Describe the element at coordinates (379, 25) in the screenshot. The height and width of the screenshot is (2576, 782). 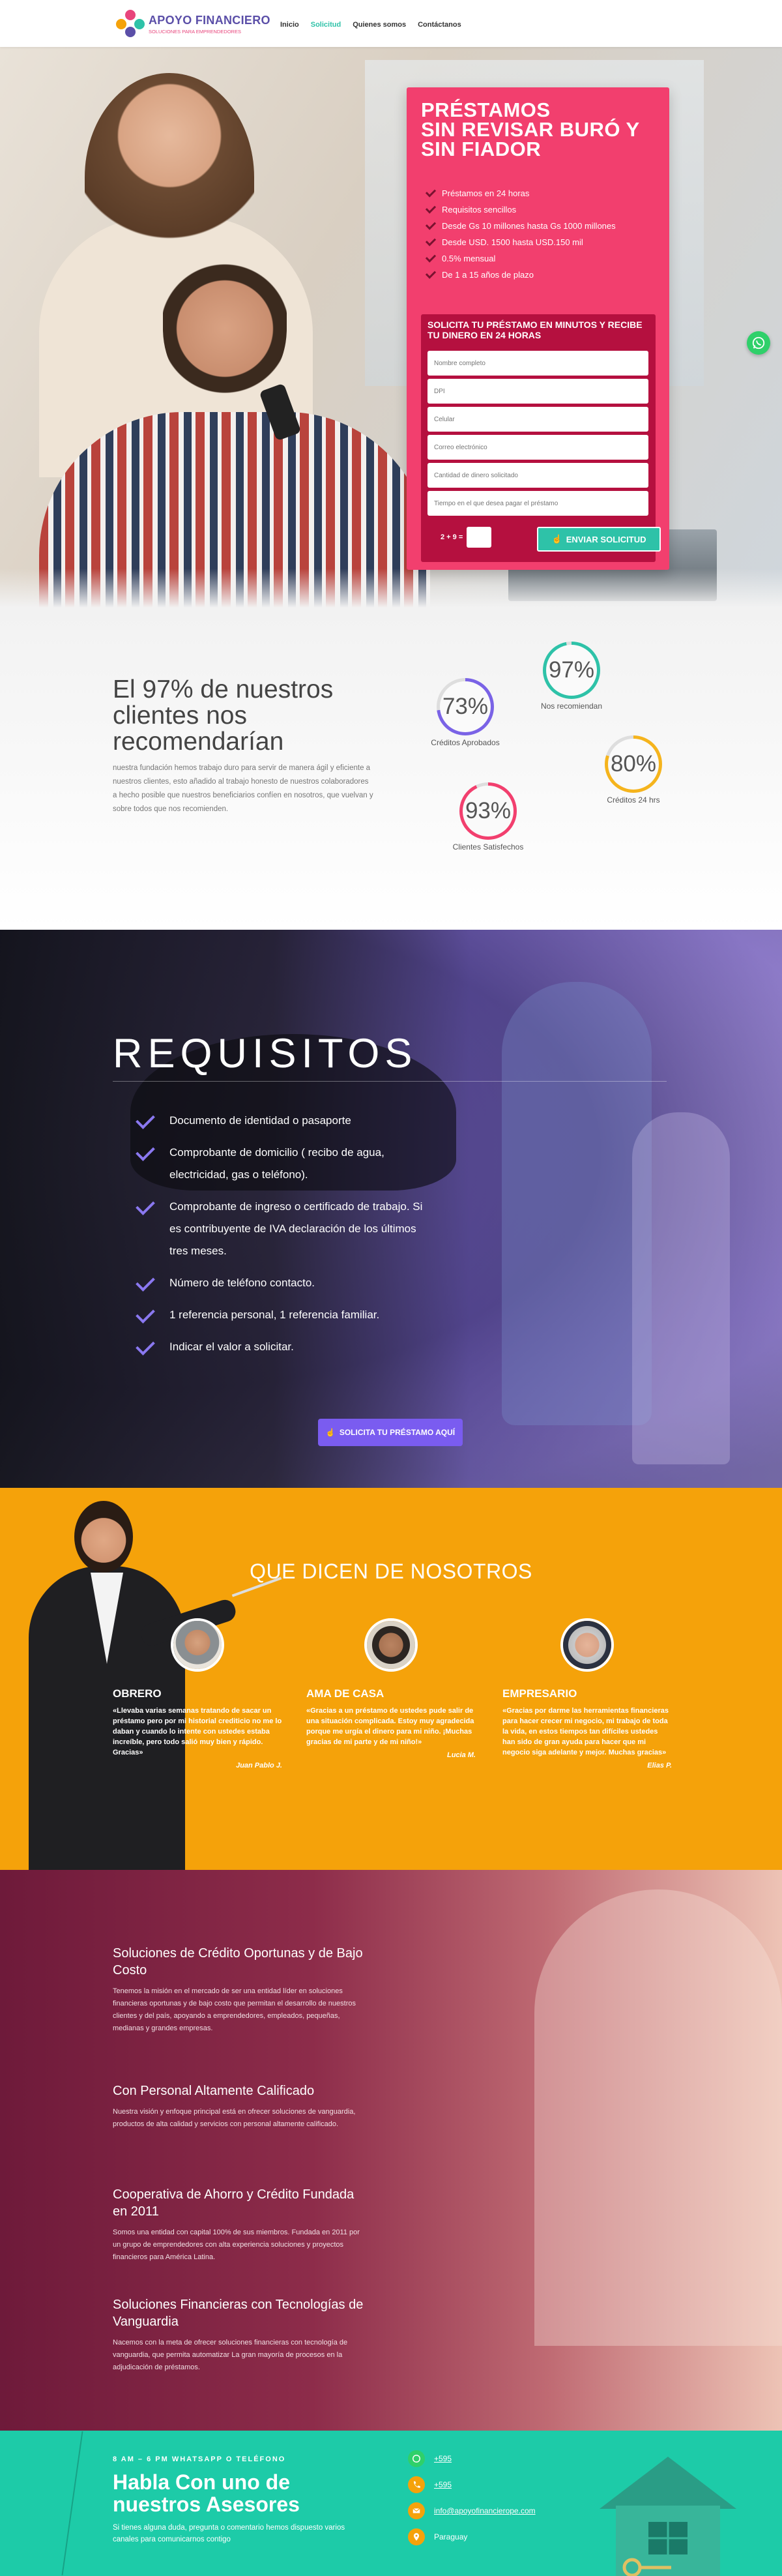
I see `nav-quienes-somos: Quienes somos` at that location.